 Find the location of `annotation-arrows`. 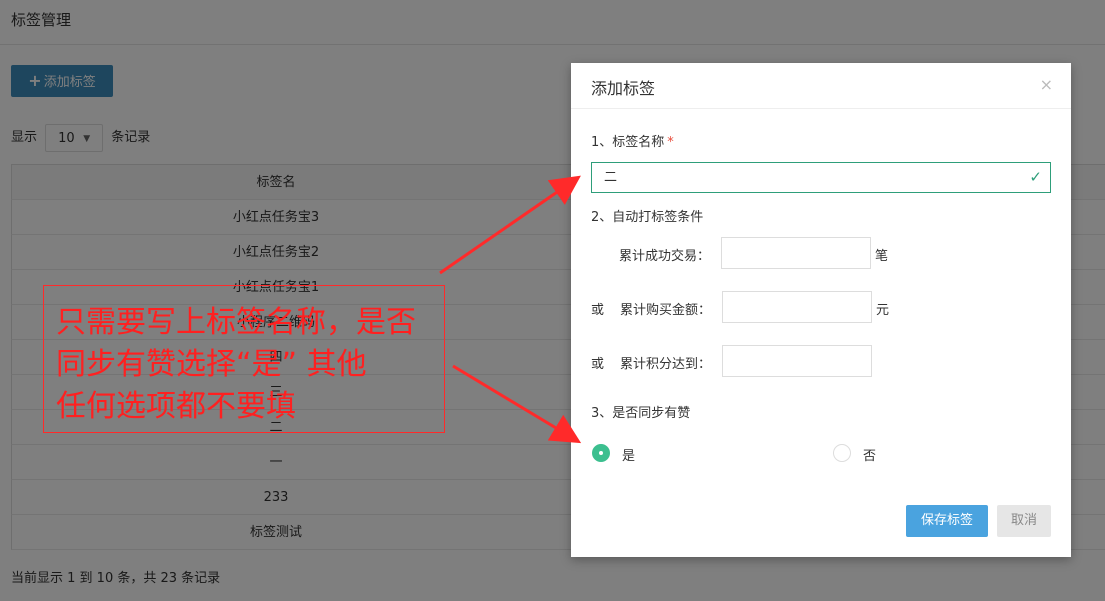

annotation-arrows is located at coordinates (510, 309).